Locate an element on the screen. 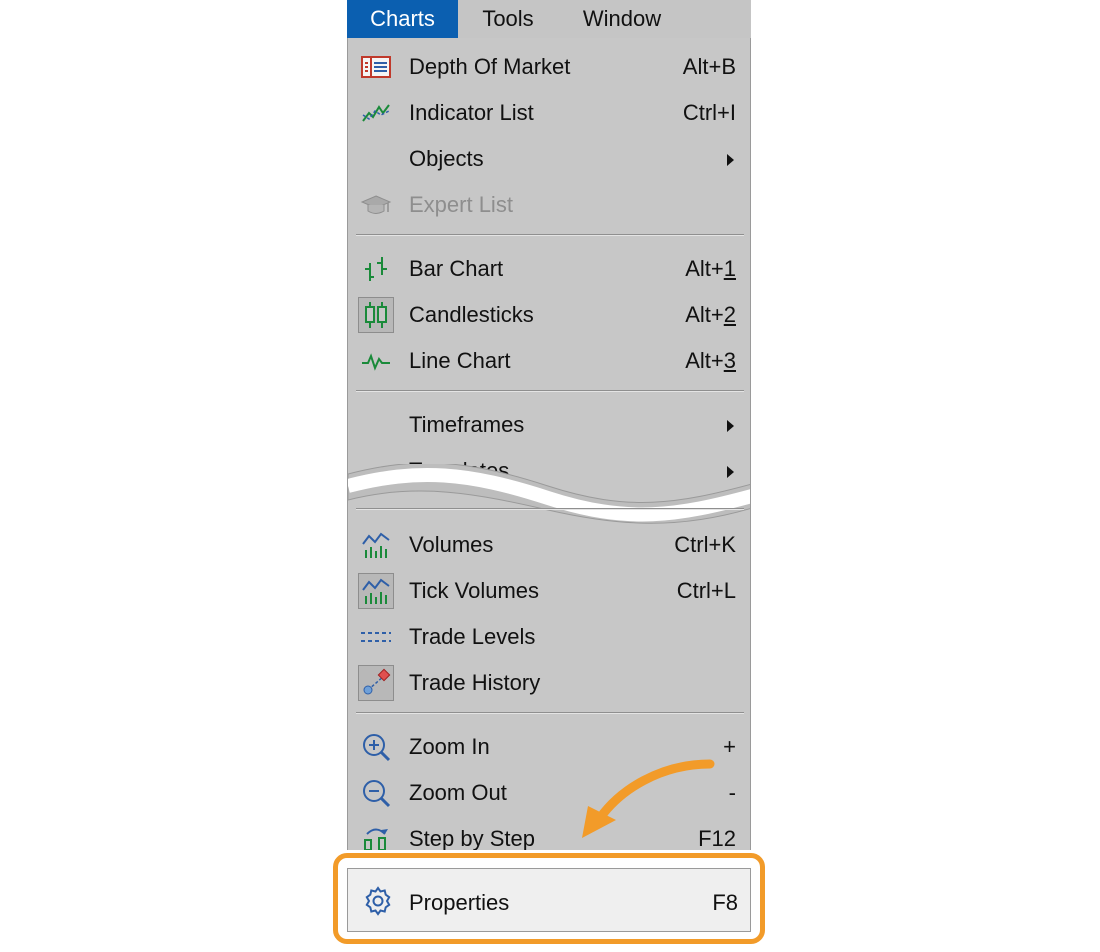 The image size is (1100, 952). menu-item-candlesticks: Candlesticks Alt+2 is located at coordinates (549, 315).